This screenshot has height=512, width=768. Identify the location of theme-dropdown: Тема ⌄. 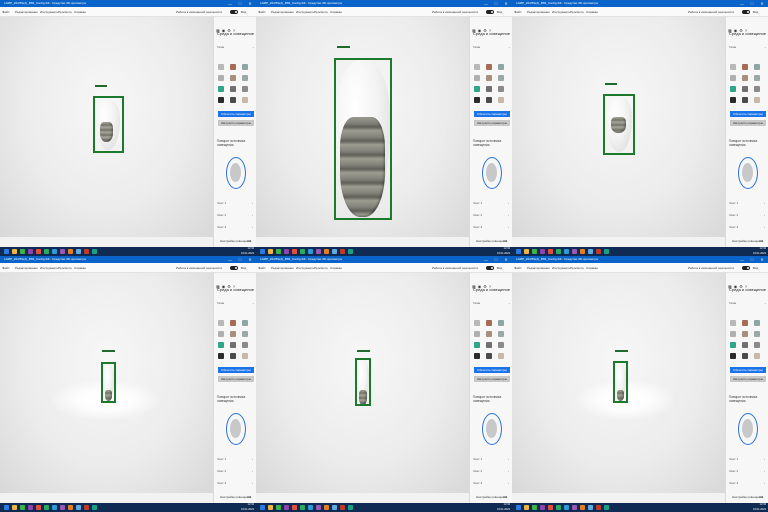
(748, 47).